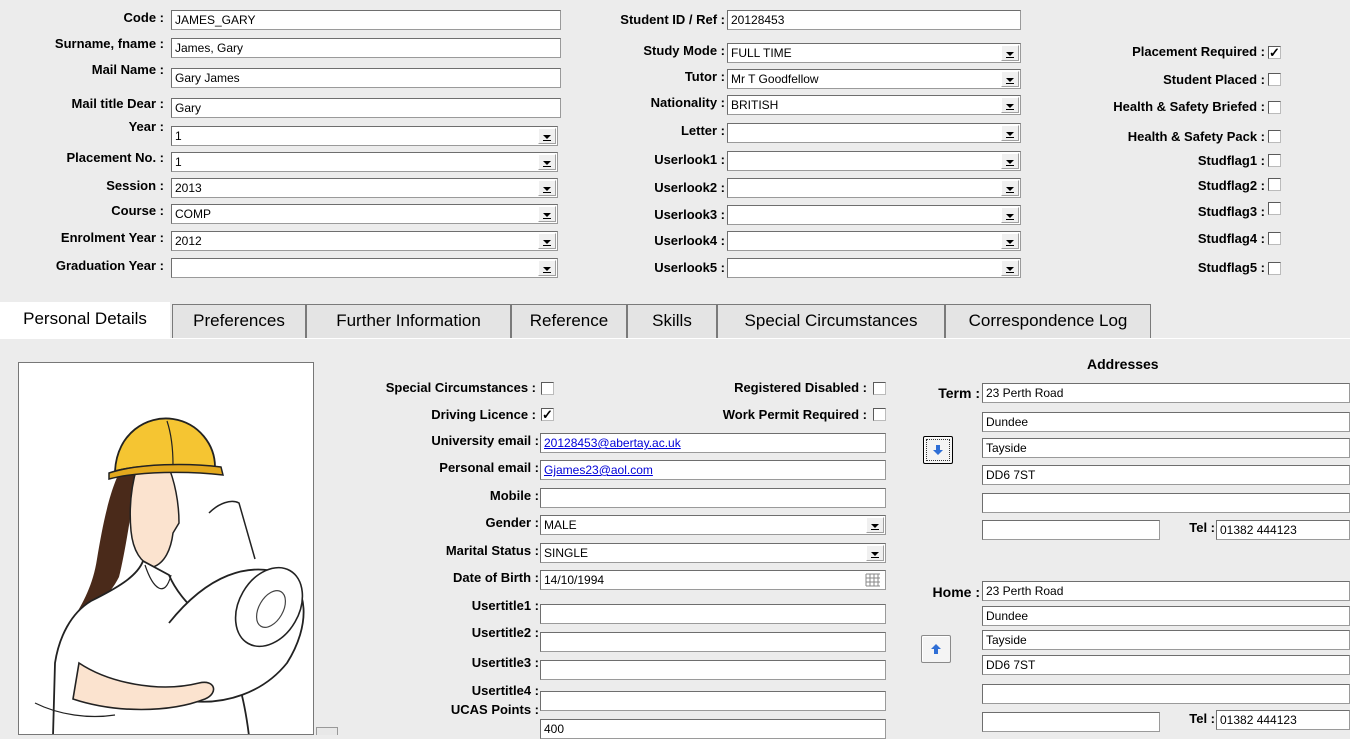 The height and width of the screenshot is (739, 1350). Describe the element at coordinates (366, 48) in the screenshot. I see `surname-field: James, Gary` at that location.